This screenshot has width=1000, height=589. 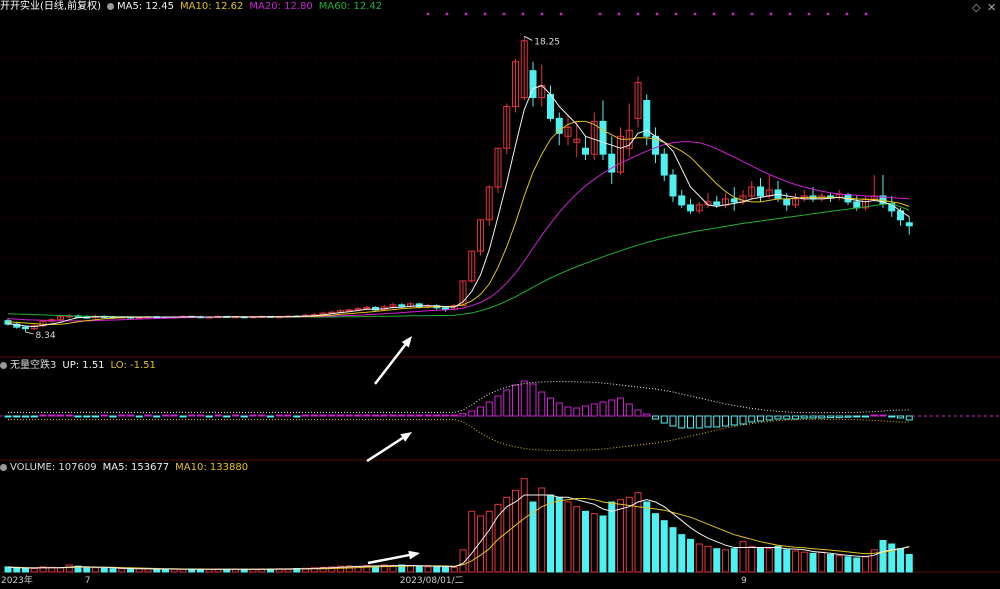 I want to click on volume-ma10-line, so click(x=458, y=534).